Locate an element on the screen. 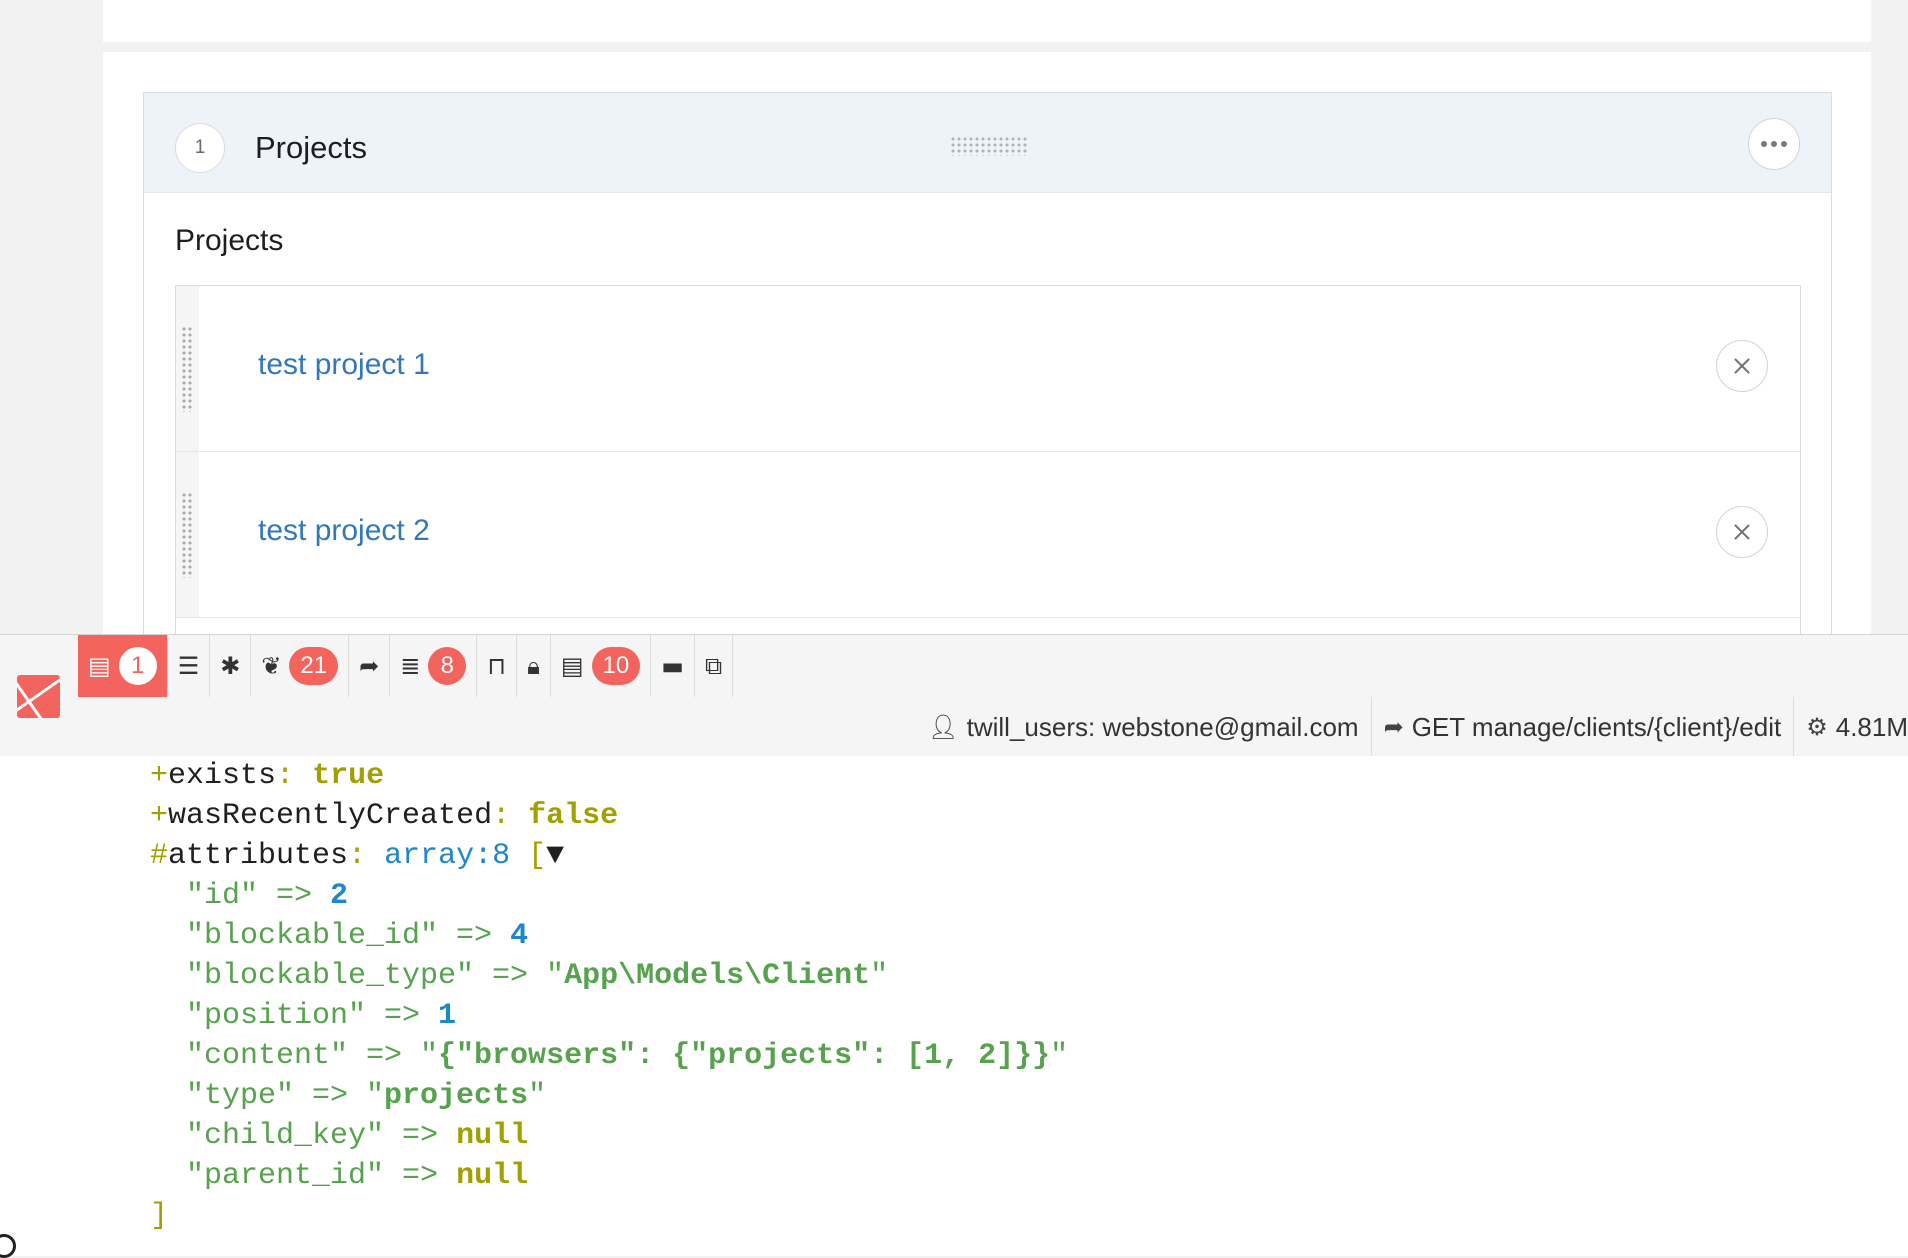 The image size is (1908, 1258). dump-attr-row: "blockable_id" => 4 is located at coordinates (357, 936).